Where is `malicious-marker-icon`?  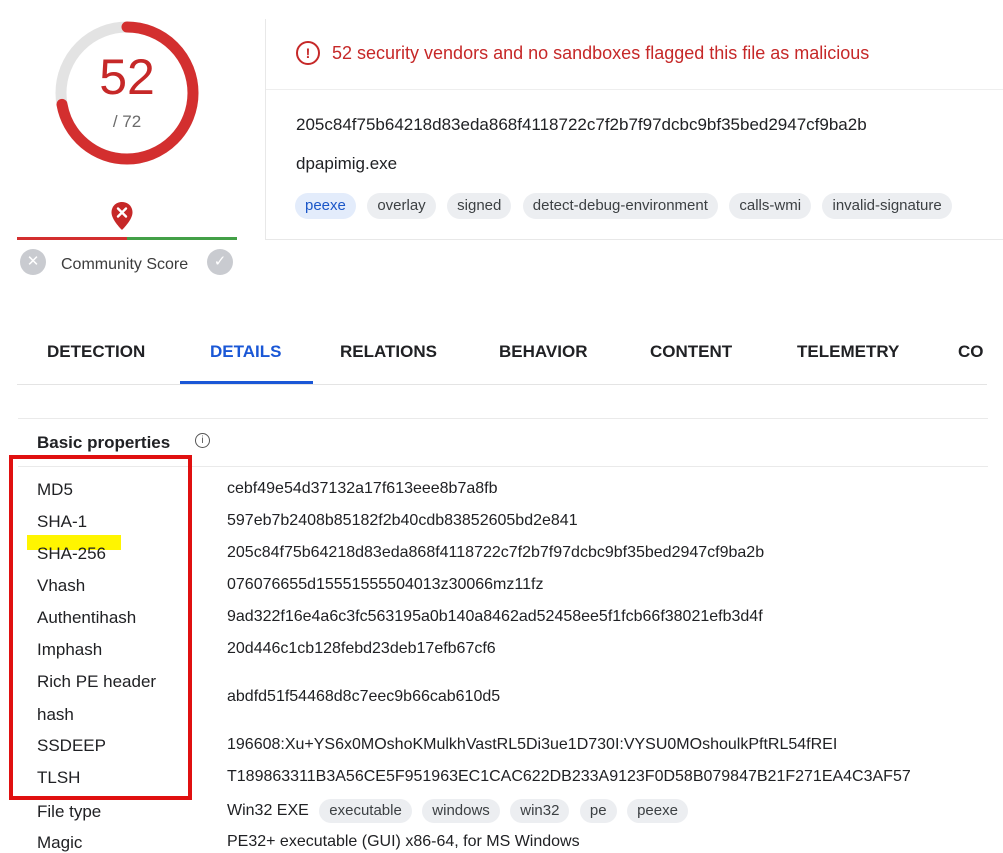
malicious-marker-icon is located at coordinates (122, 216).